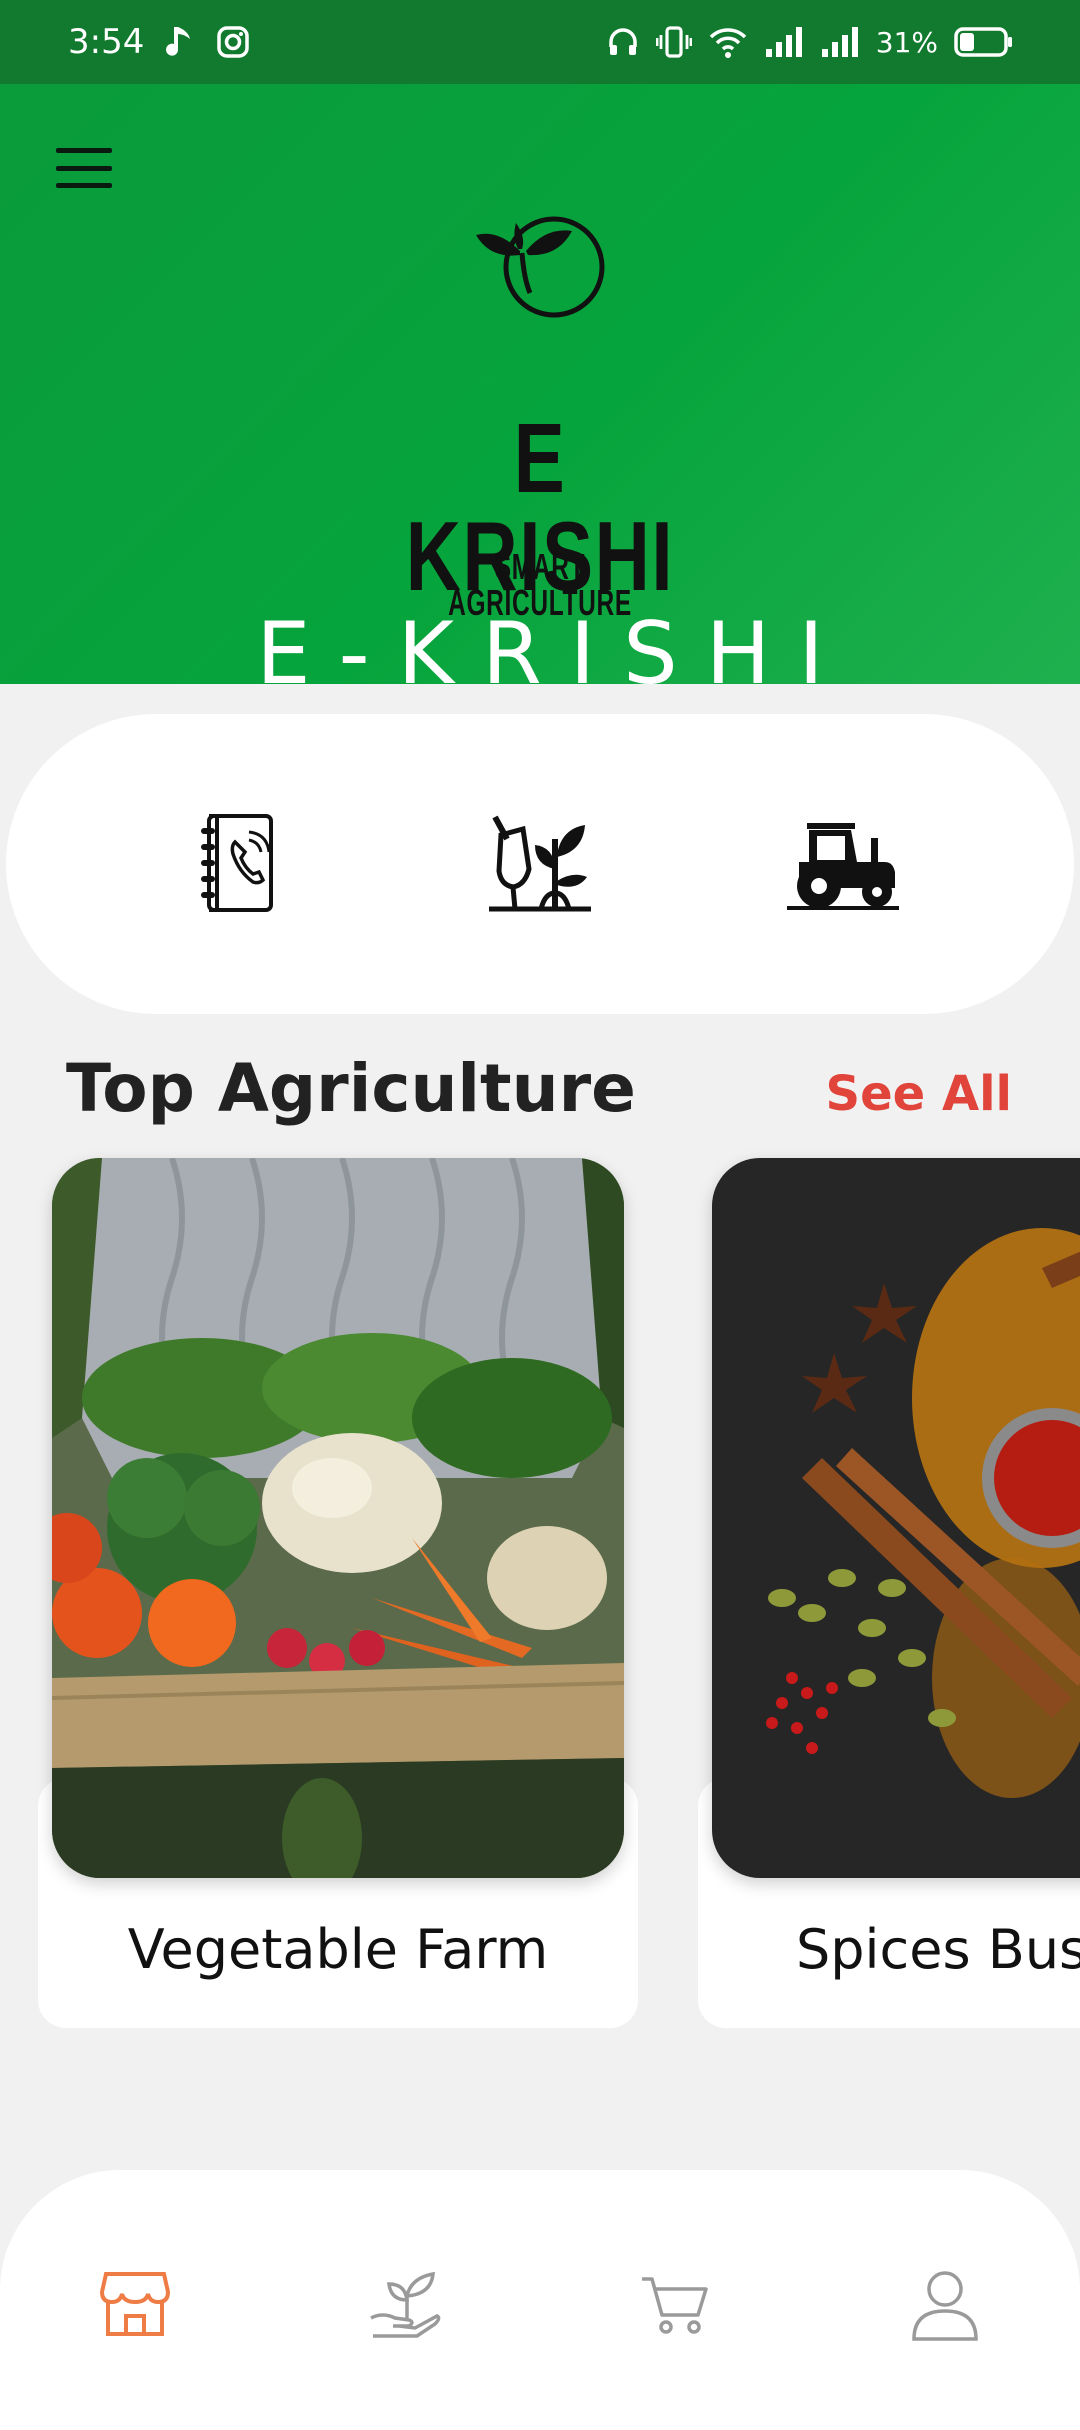 The height and width of the screenshot is (2430, 1080). I want to click on quick-actions-card, so click(540, 864).